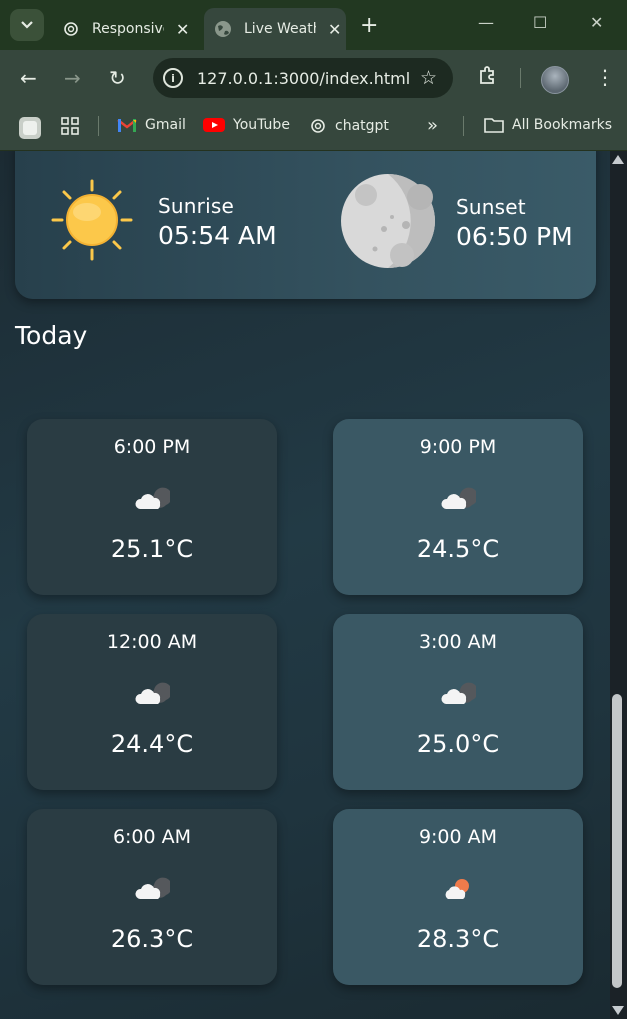  Describe the element at coordinates (618, 1010) in the screenshot. I see `scroll-down-arrow-icon` at that location.